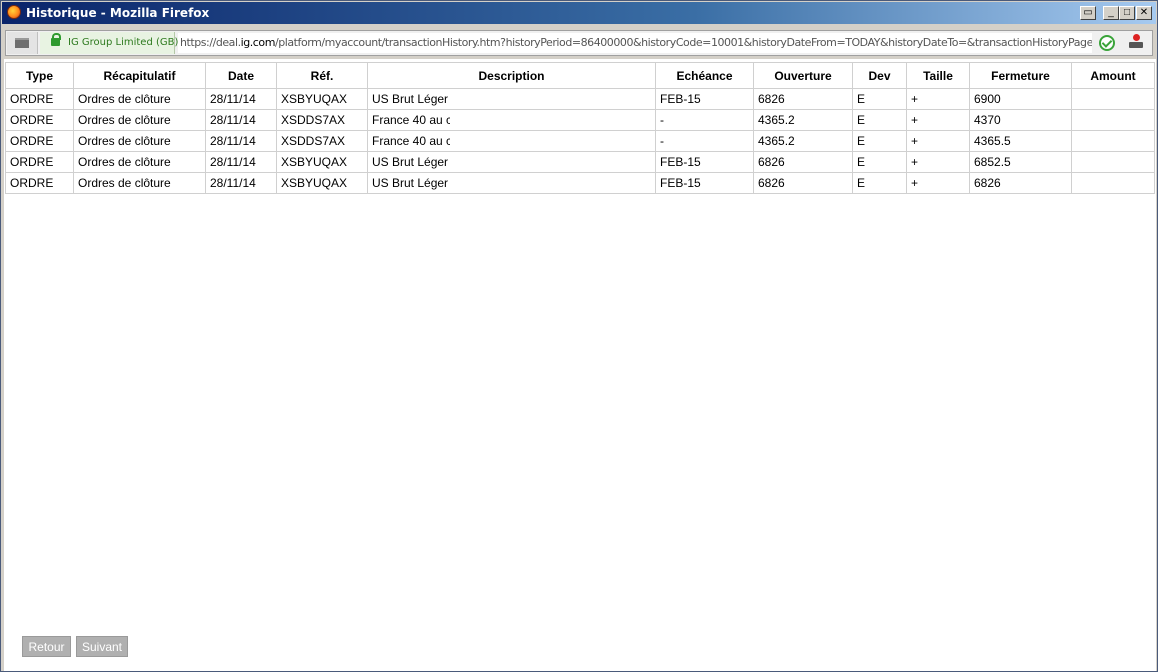  Describe the element at coordinates (704, 75) in the screenshot. I see `column-header-echeance: Echéance` at that location.